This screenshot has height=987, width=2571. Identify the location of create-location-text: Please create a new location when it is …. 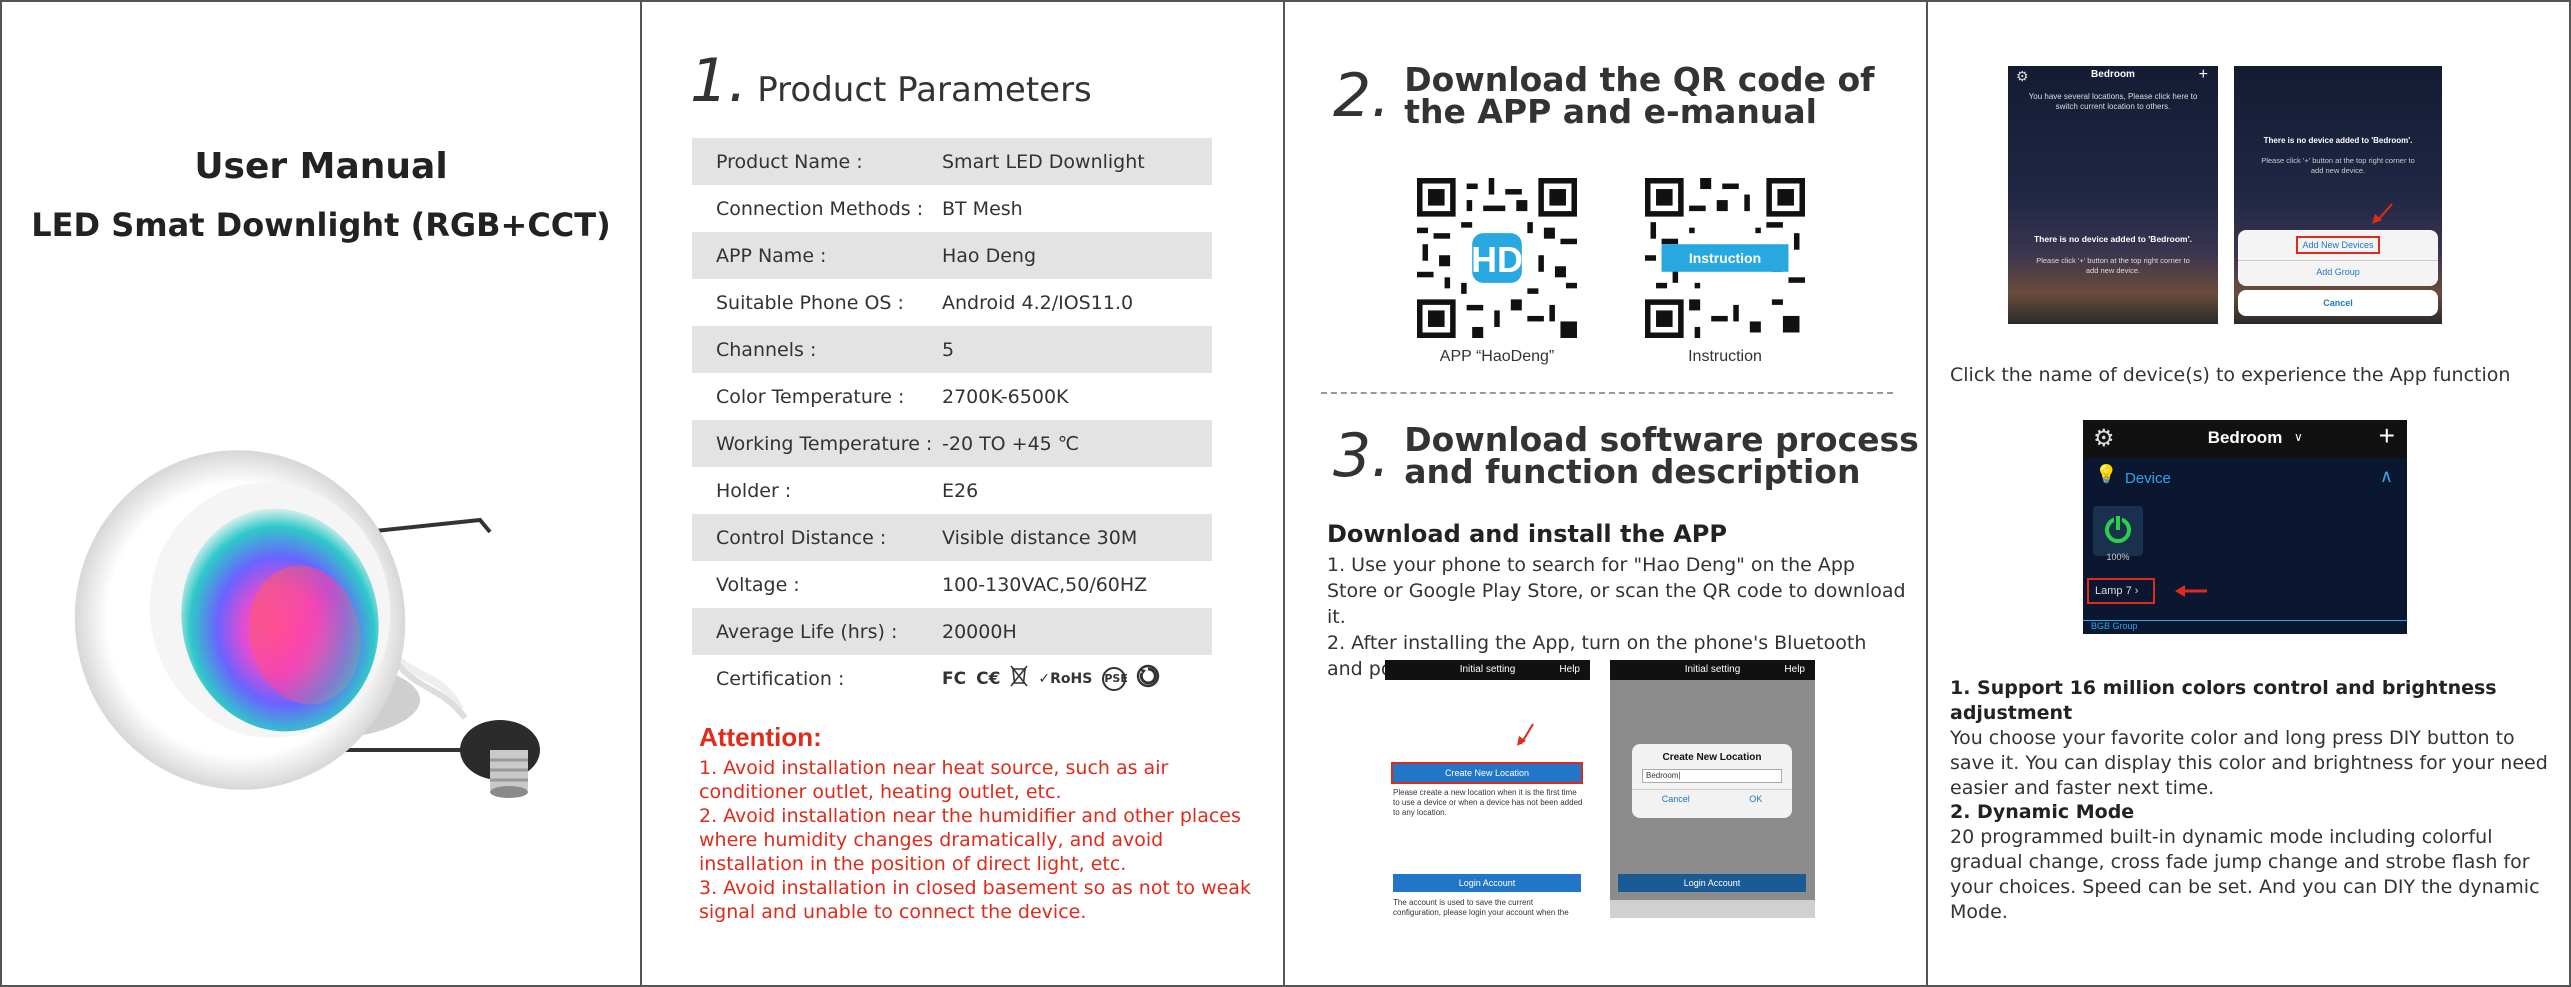
(1488, 802).